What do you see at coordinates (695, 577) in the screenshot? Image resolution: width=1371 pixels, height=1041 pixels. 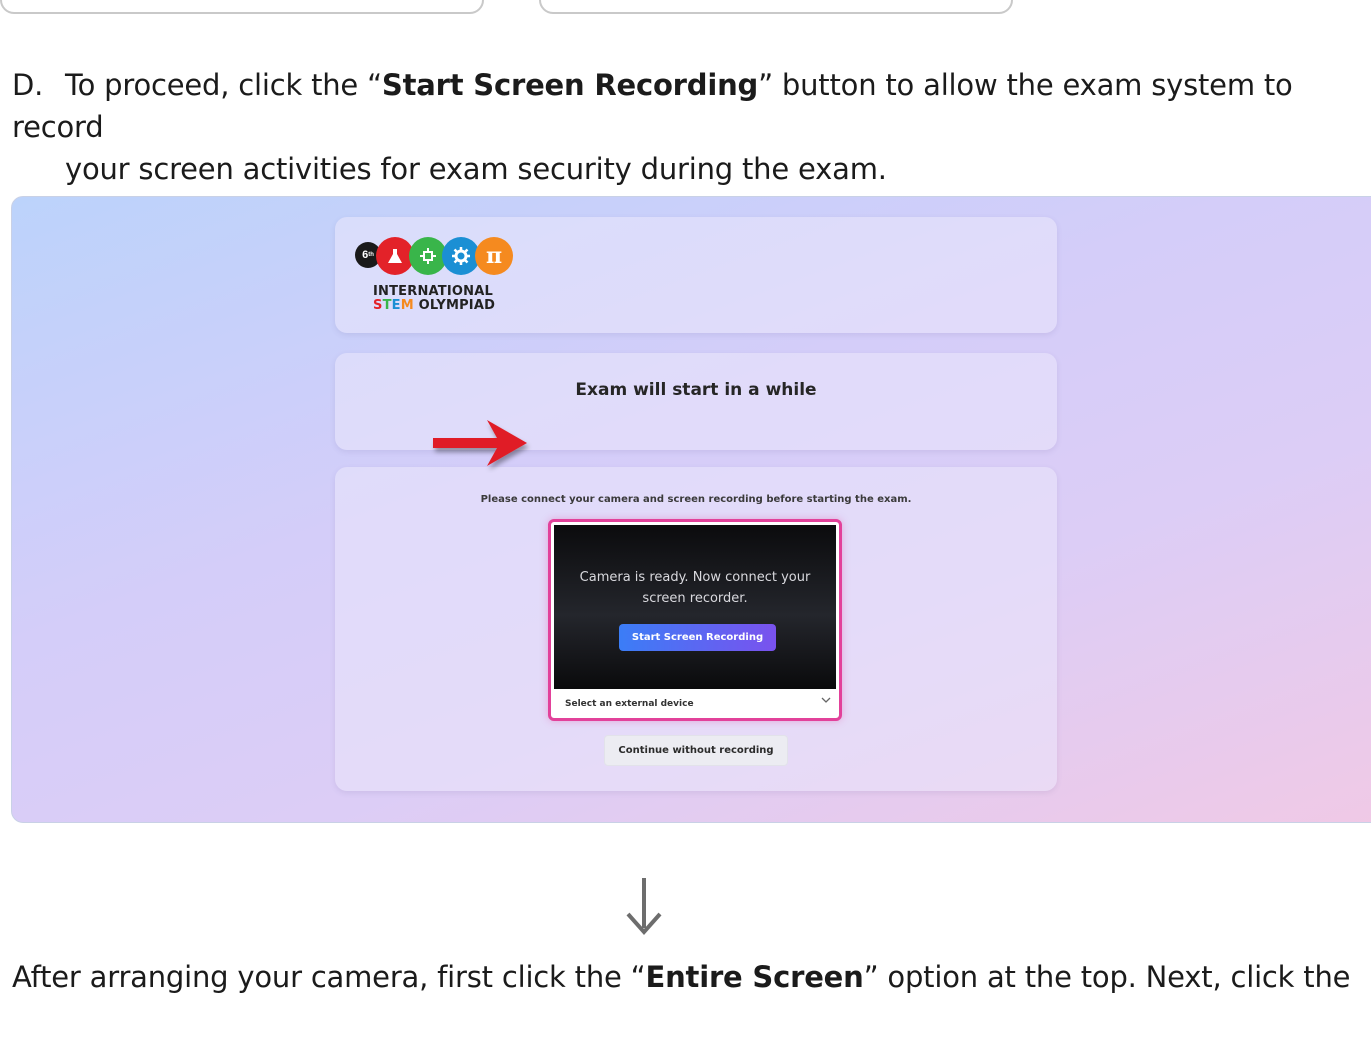 I see `camera-message-line1: Camera is ready. Now connect your` at bounding box center [695, 577].